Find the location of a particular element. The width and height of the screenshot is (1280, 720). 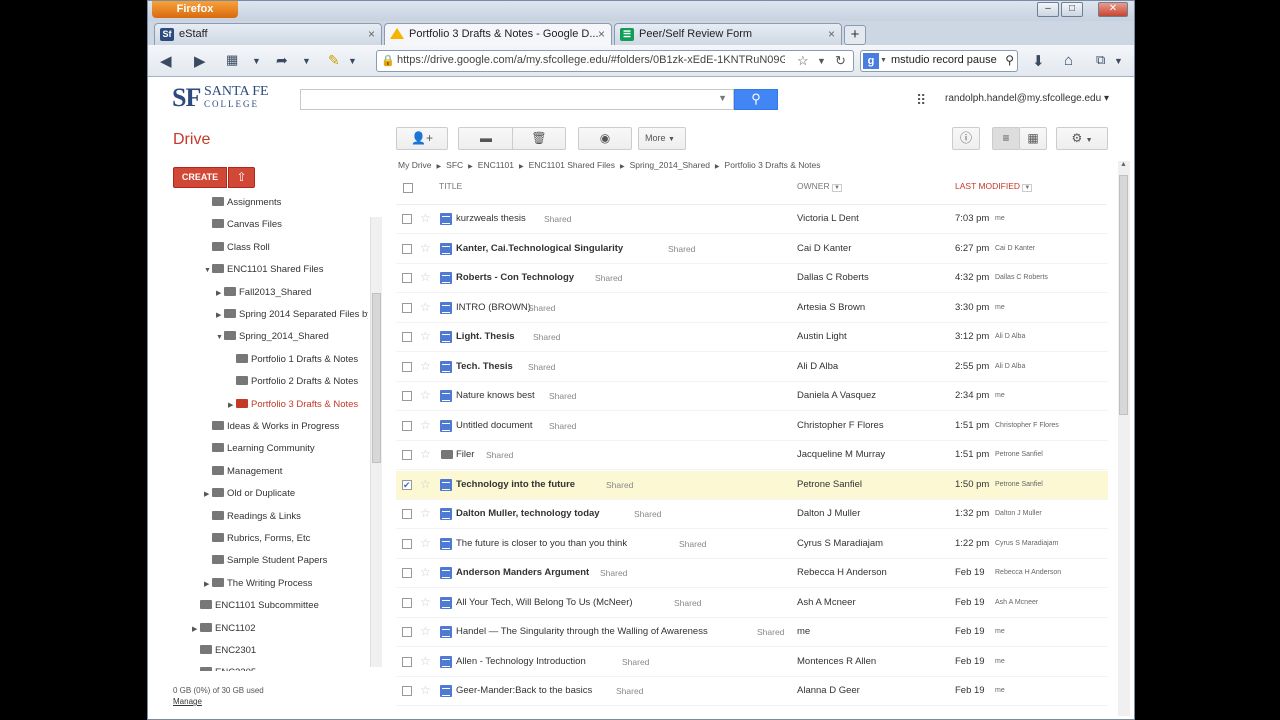

sidebar-folder-item: Portfolio 2 Drafts & Notes is located at coordinates (293, 382).